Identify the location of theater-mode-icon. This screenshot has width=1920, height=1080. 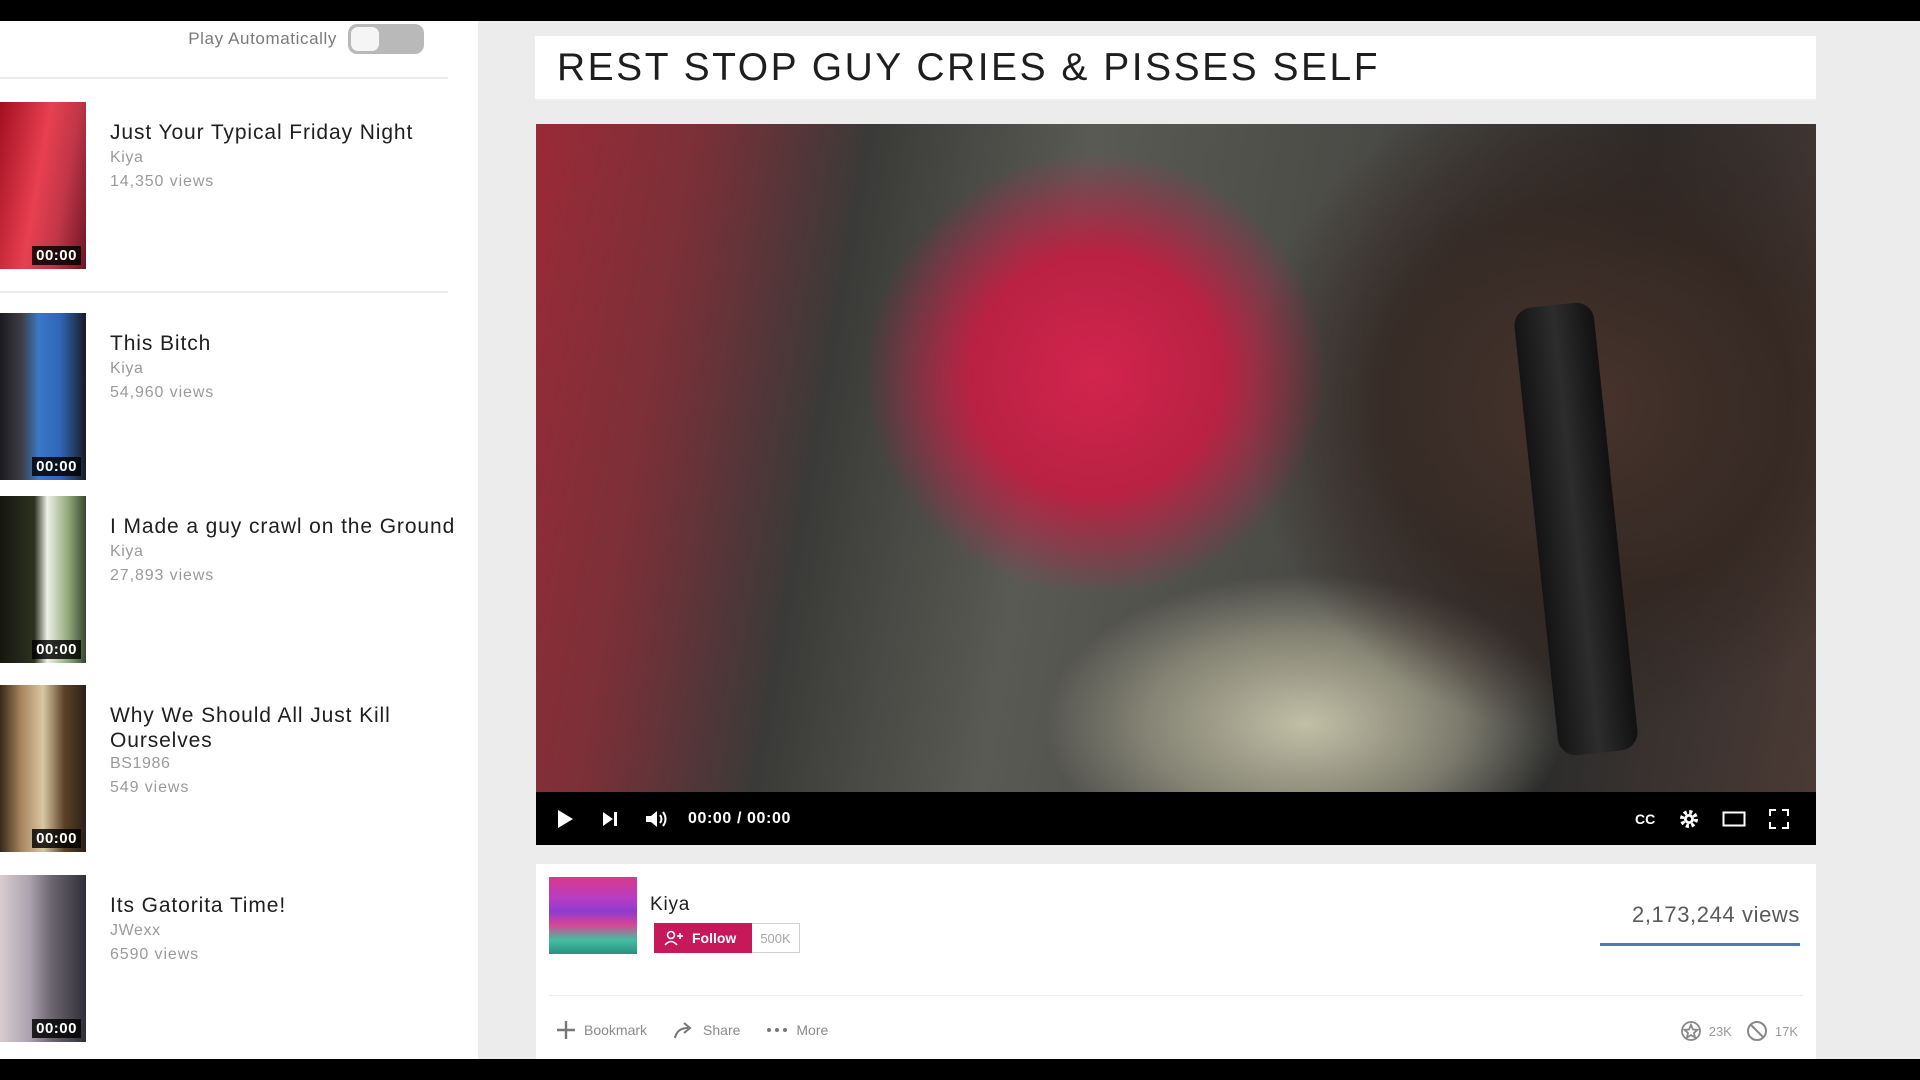
(1734, 819).